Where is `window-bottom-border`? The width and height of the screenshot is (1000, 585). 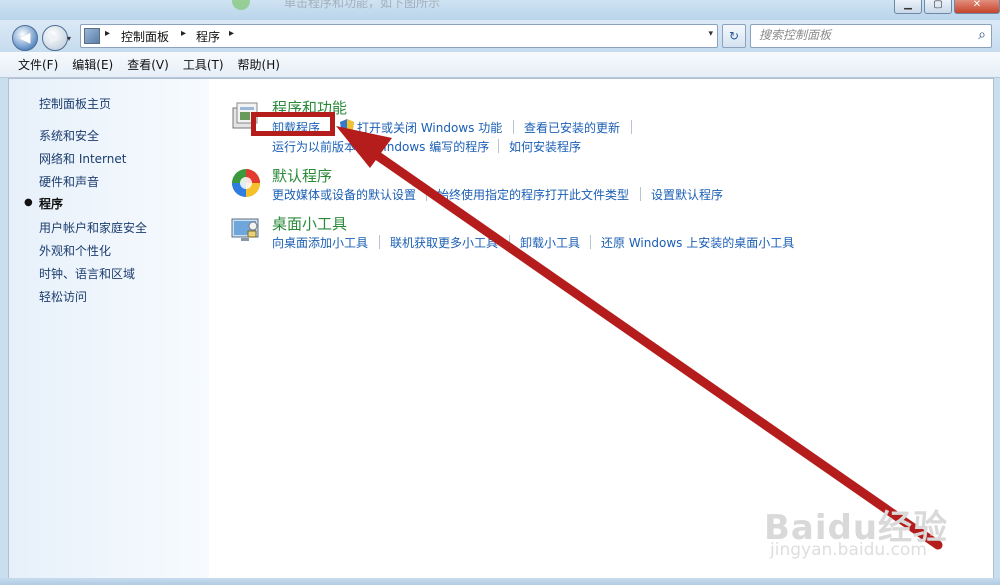 window-bottom-border is located at coordinates (500, 581).